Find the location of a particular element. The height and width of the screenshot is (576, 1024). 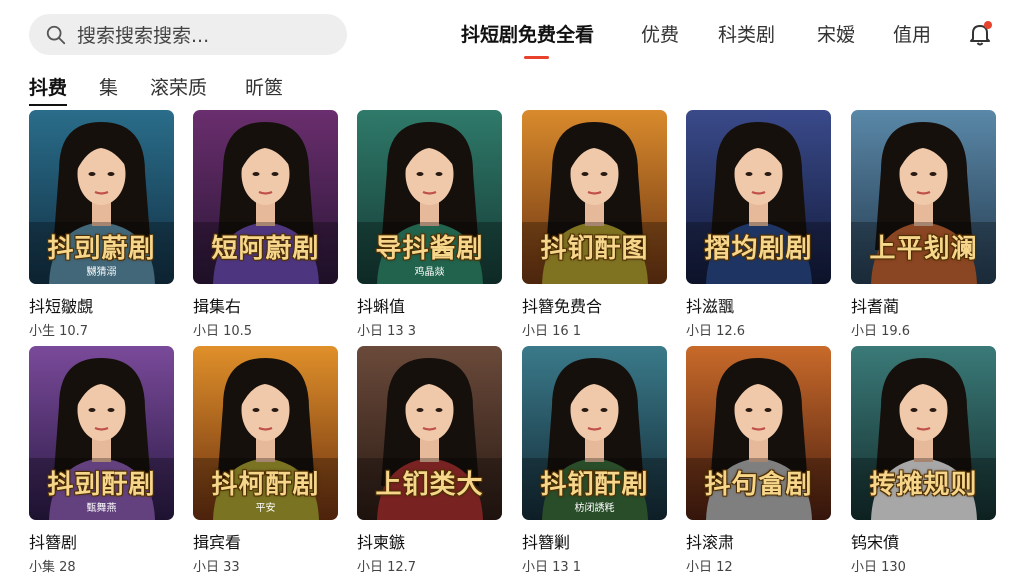

subtab-4: 昕篋 is located at coordinates (264, 86).